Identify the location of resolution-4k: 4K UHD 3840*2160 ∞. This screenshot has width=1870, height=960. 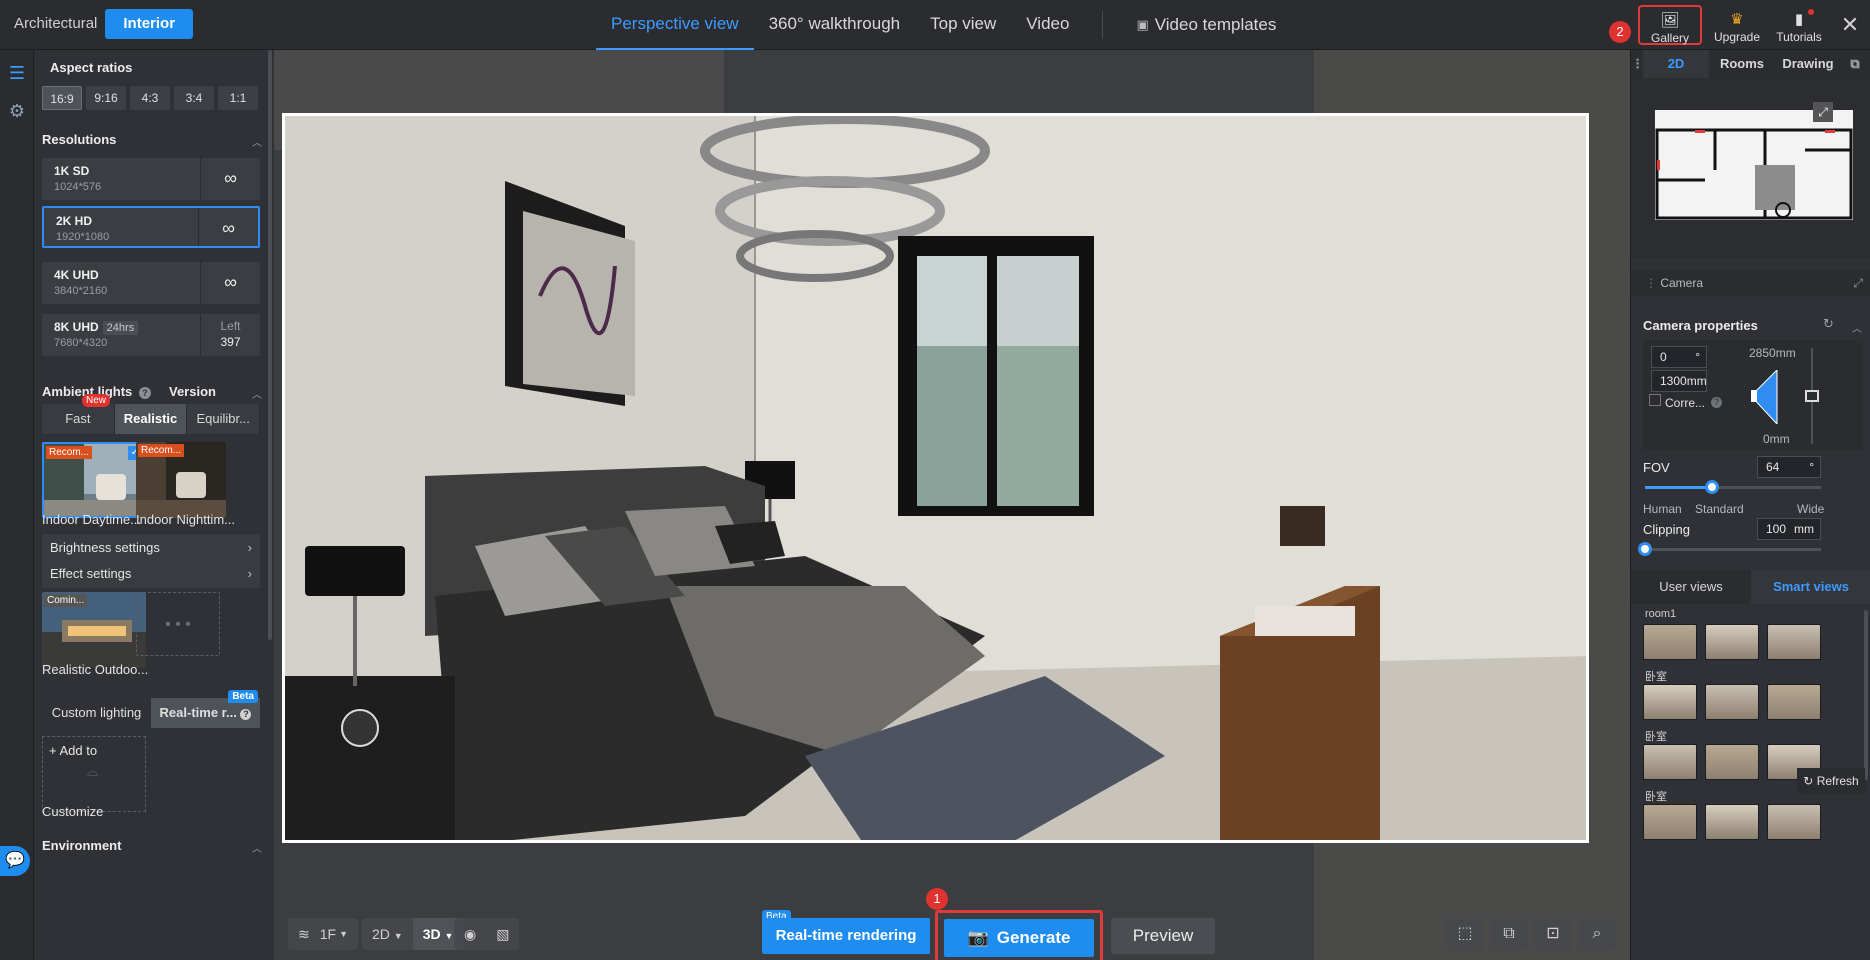
(151, 283).